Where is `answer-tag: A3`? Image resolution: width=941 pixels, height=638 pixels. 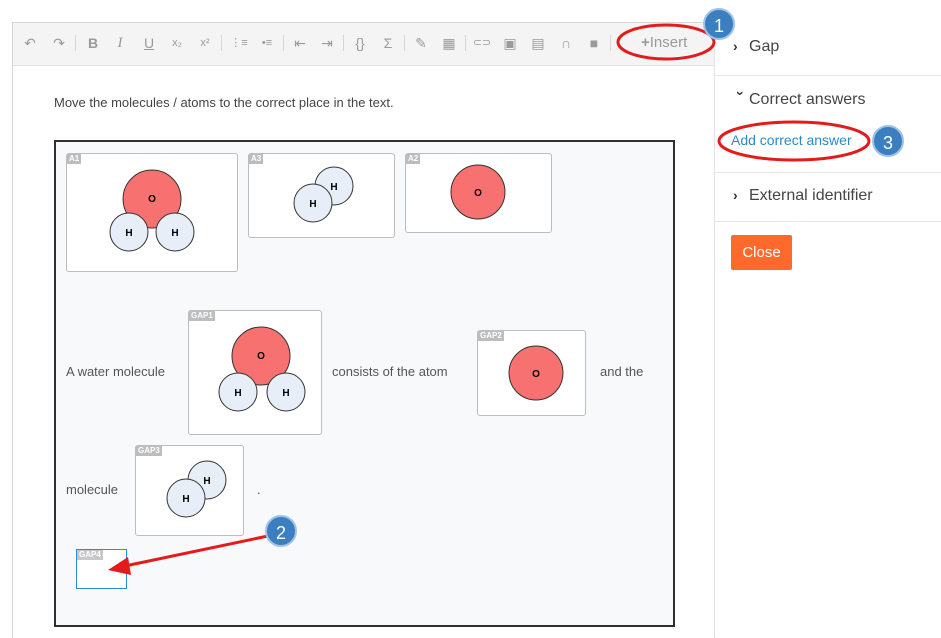
answer-tag: A3 is located at coordinates (256, 159).